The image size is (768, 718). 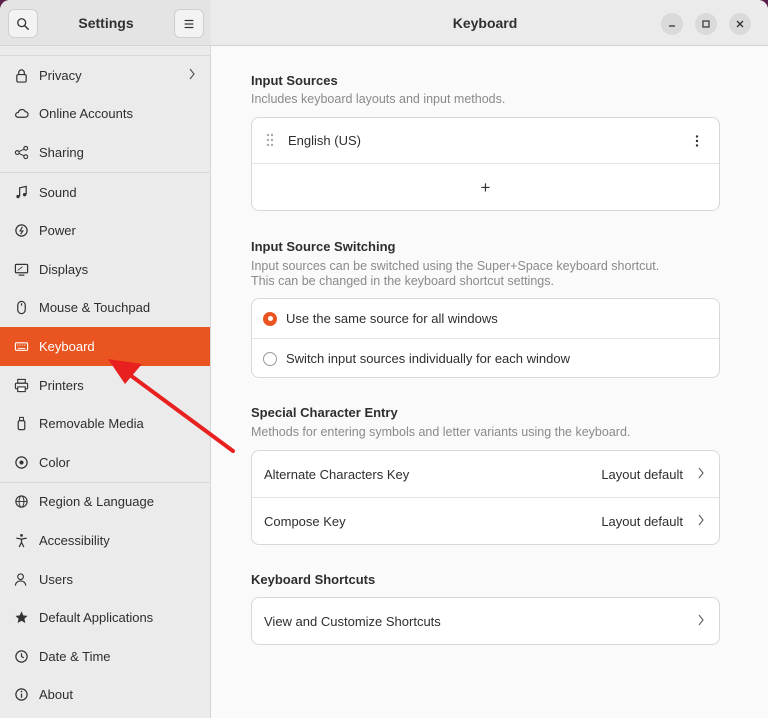 I want to click on sidebar-item-label: Sound, so click(x=58, y=192).